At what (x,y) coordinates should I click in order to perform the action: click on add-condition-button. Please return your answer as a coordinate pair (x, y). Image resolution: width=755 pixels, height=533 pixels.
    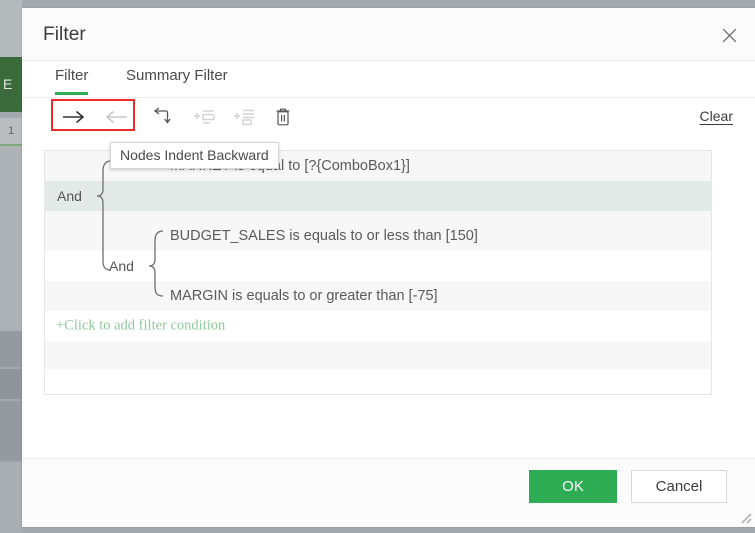
    Looking at the image, I should click on (204, 117).